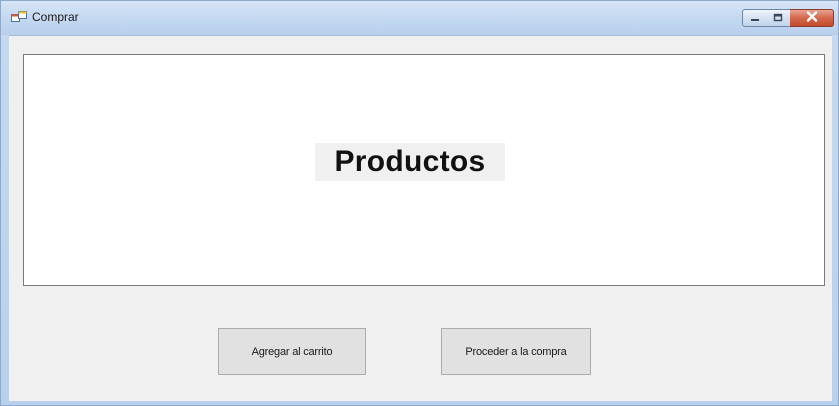 The width and height of the screenshot is (839, 406). I want to click on maximize-button, so click(778, 18).